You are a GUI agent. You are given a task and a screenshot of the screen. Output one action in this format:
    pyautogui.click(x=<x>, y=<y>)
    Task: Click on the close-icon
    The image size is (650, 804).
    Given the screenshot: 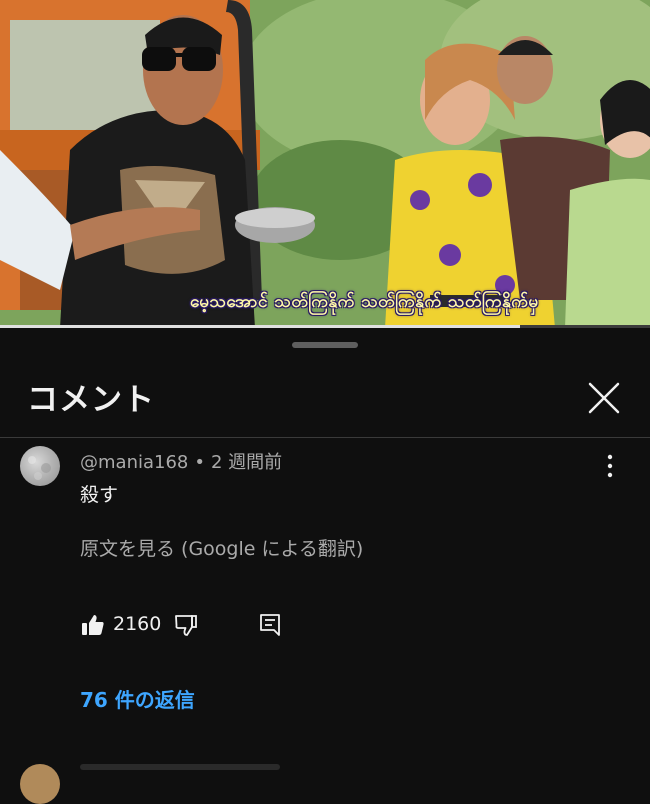 What is the action you would take?
    pyautogui.click(x=604, y=398)
    